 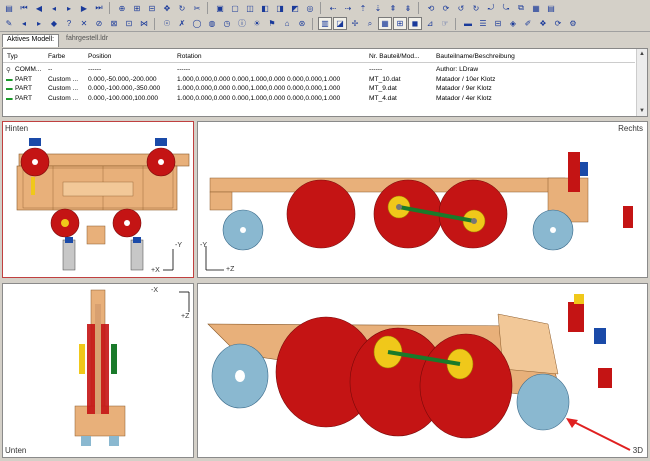 I want to click on chart-icon: ◪, so click(x=340, y=23).